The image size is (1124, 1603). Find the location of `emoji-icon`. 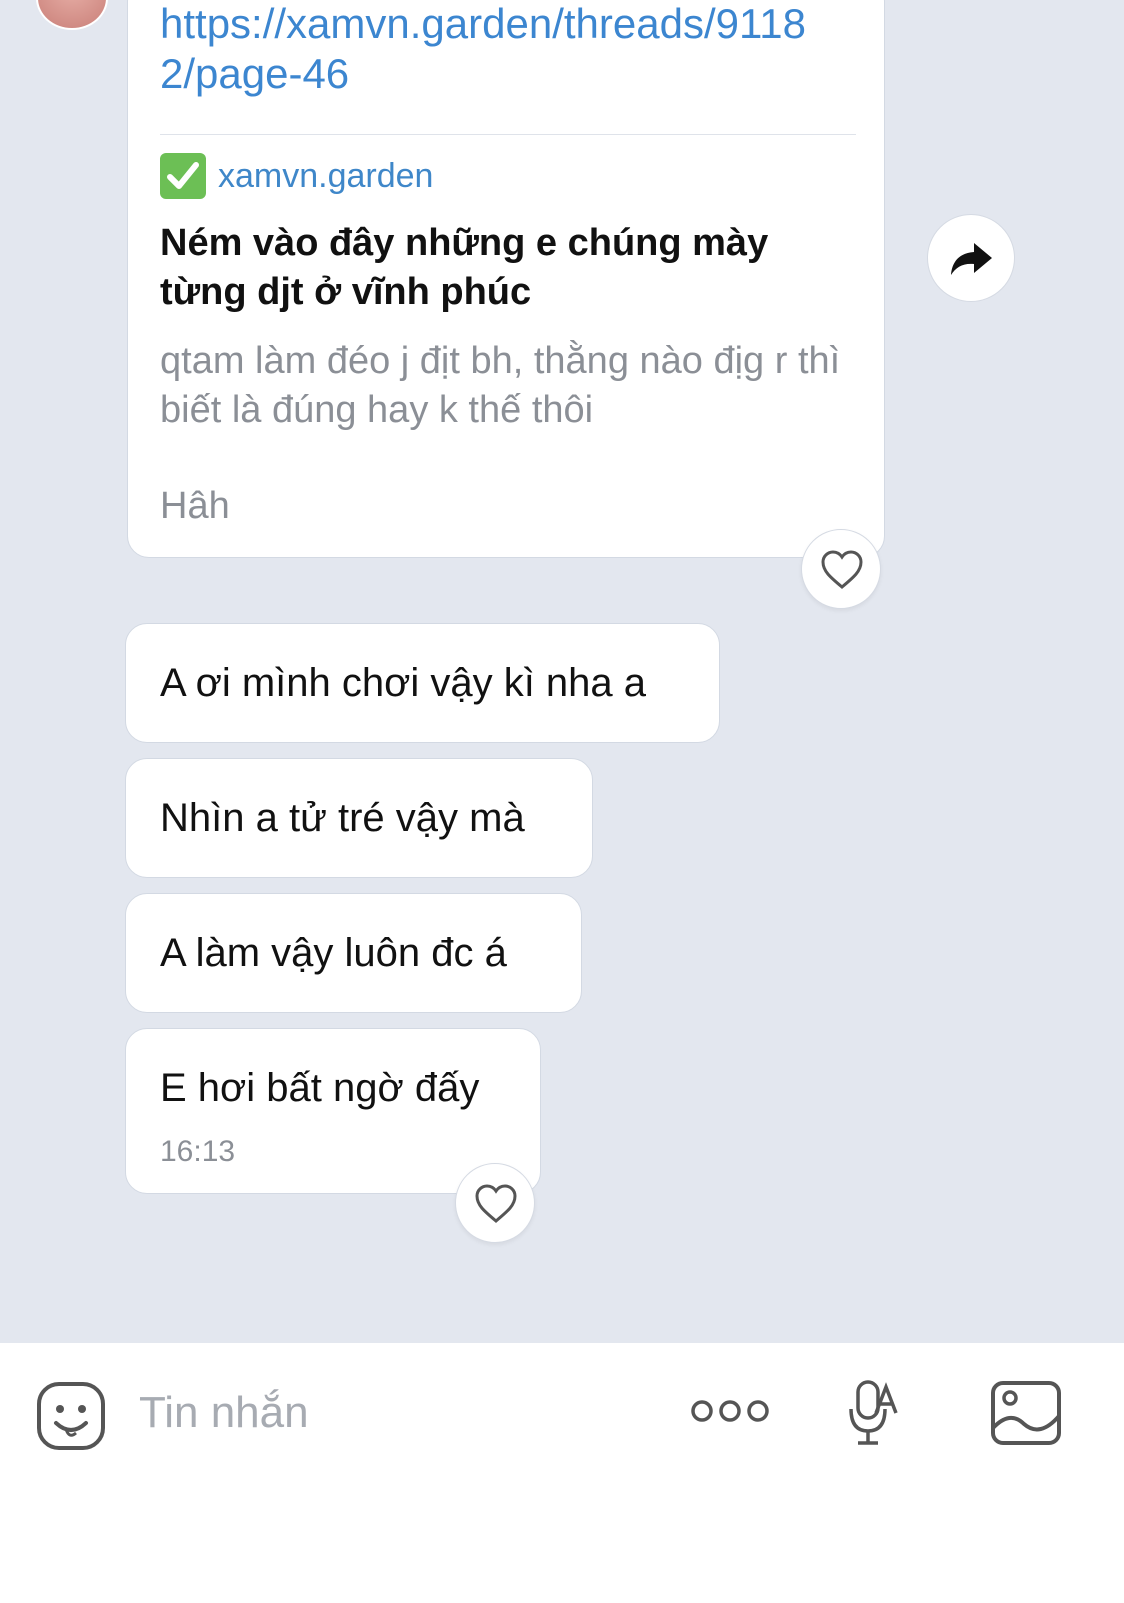

emoji-icon is located at coordinates (71, 1416).